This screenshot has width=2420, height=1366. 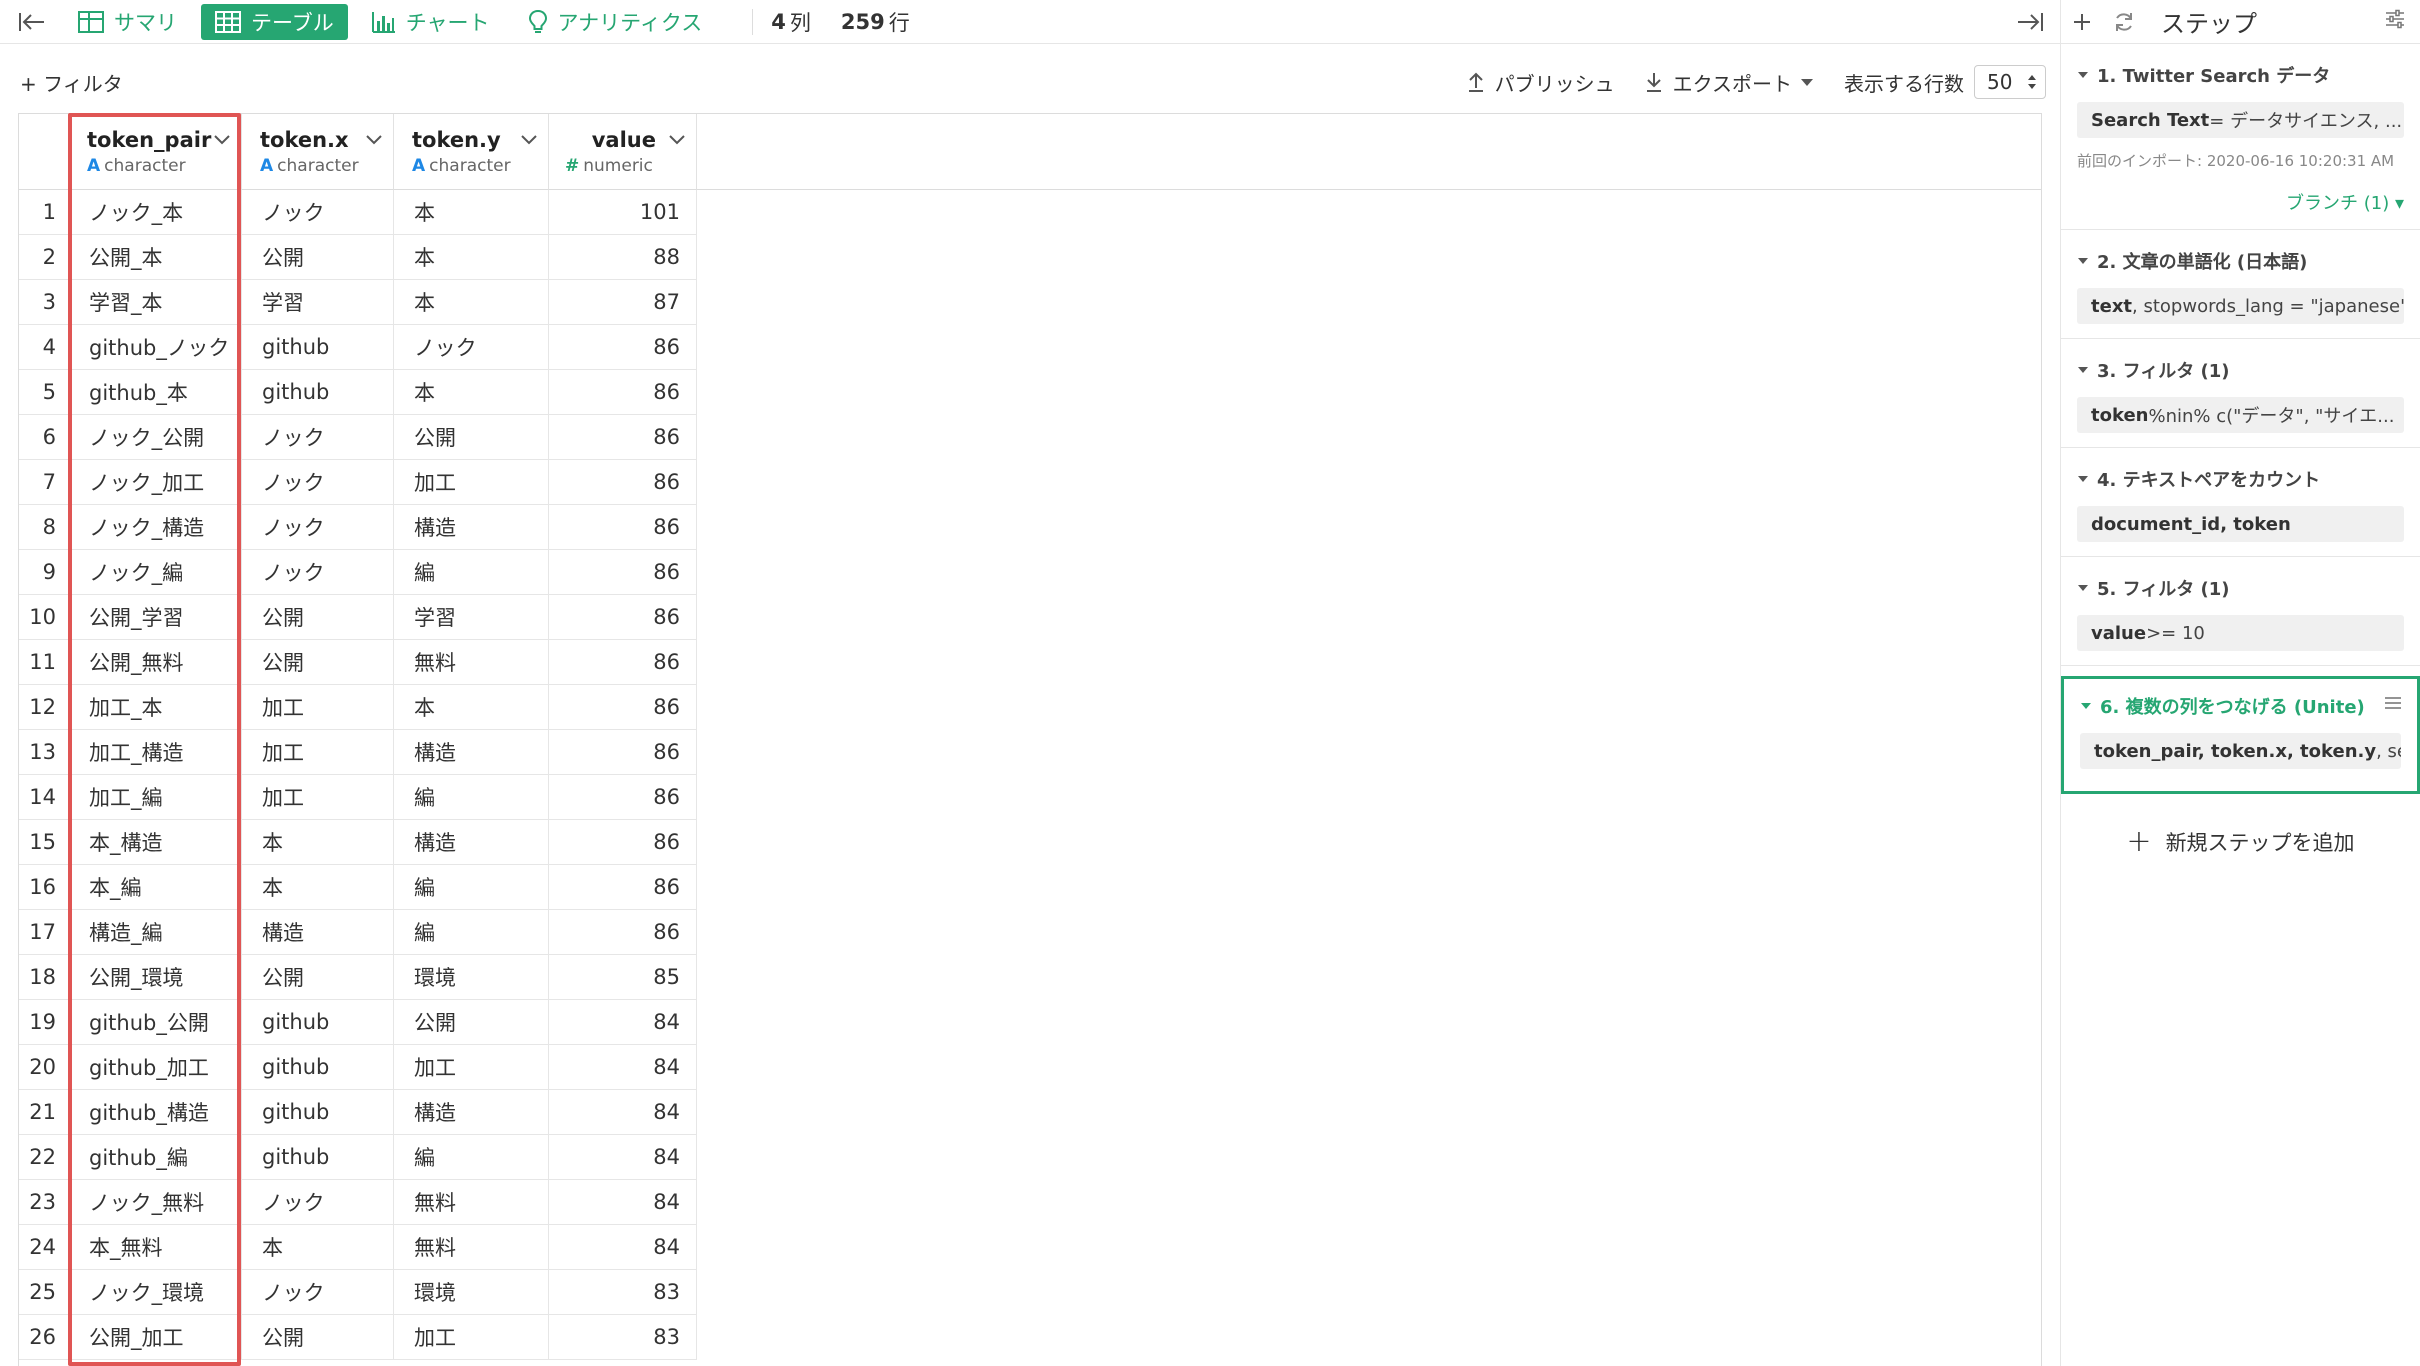 What do you see at coordinates (155, 257) in the screenshot?
I see `cell-token-pair: 公開_本` at bounding box center [155, 257].